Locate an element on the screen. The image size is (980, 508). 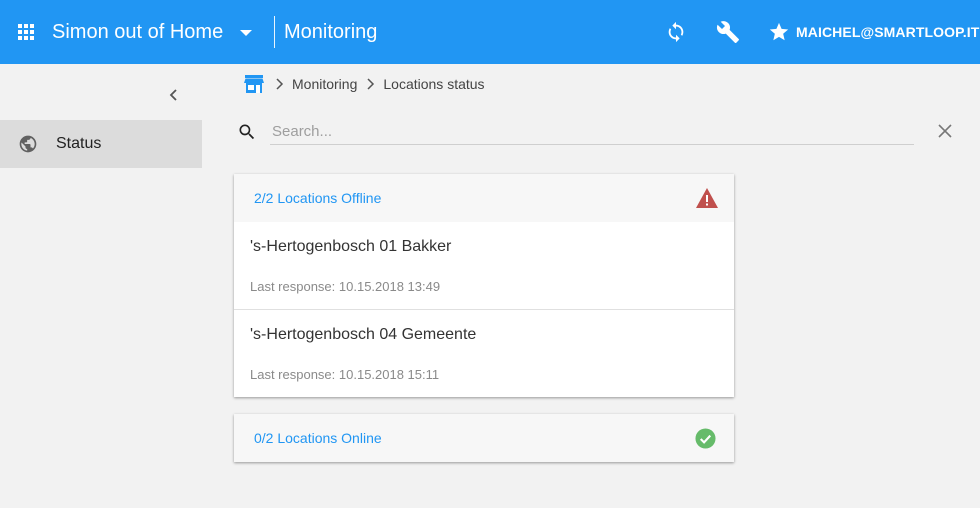
breadcrumb: Monitoring Locations status is located at coordinates (364, 84).